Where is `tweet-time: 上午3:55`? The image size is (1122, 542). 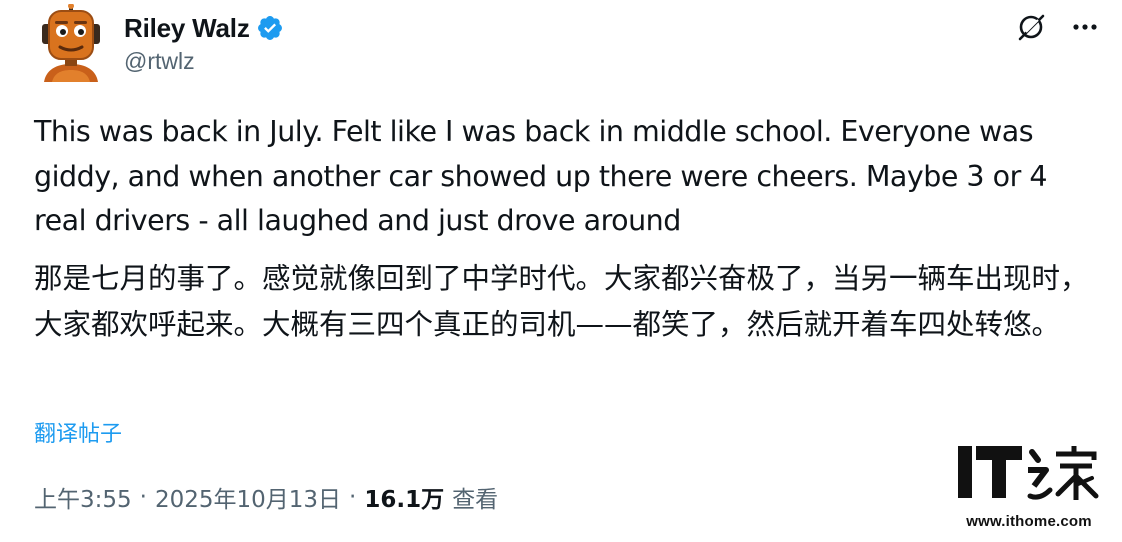
tweet-time: 上午3:55 is located at coordinates (83, 497).